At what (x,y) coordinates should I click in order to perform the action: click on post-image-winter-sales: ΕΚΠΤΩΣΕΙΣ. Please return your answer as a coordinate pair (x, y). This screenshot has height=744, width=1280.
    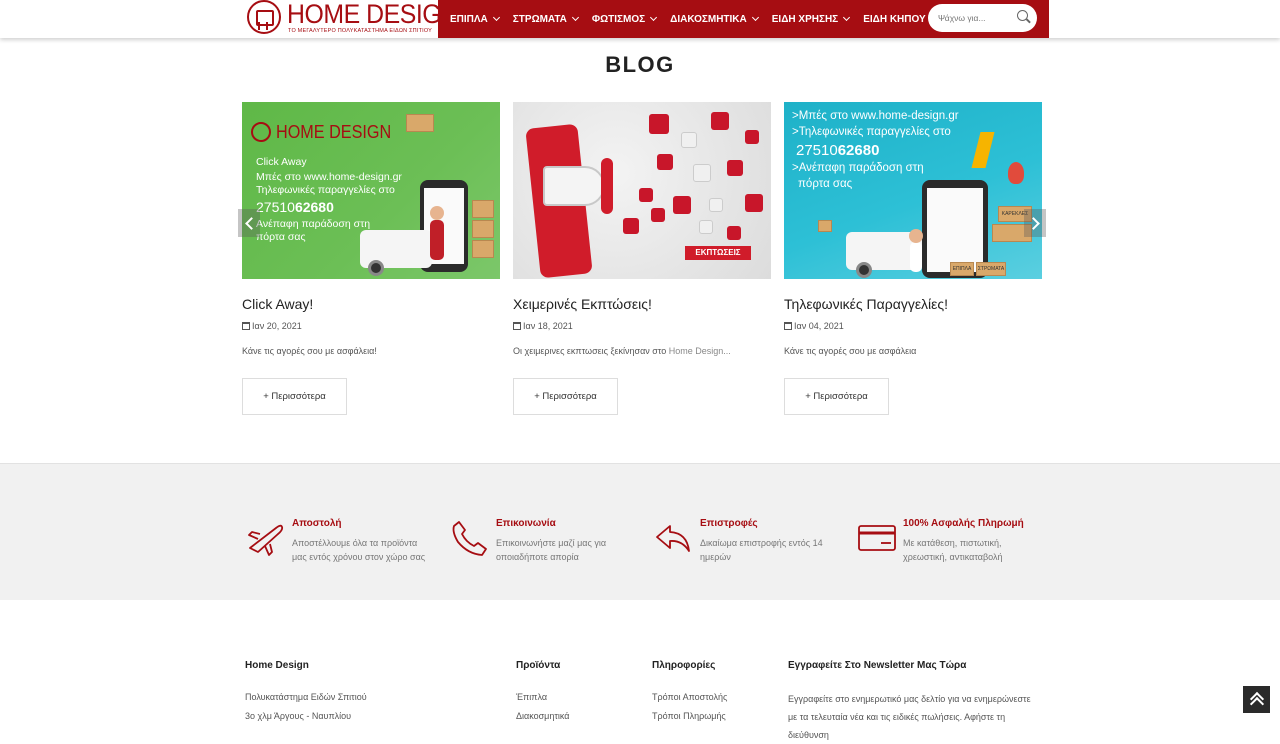
    Looking at the image, I should click on (642, 190).